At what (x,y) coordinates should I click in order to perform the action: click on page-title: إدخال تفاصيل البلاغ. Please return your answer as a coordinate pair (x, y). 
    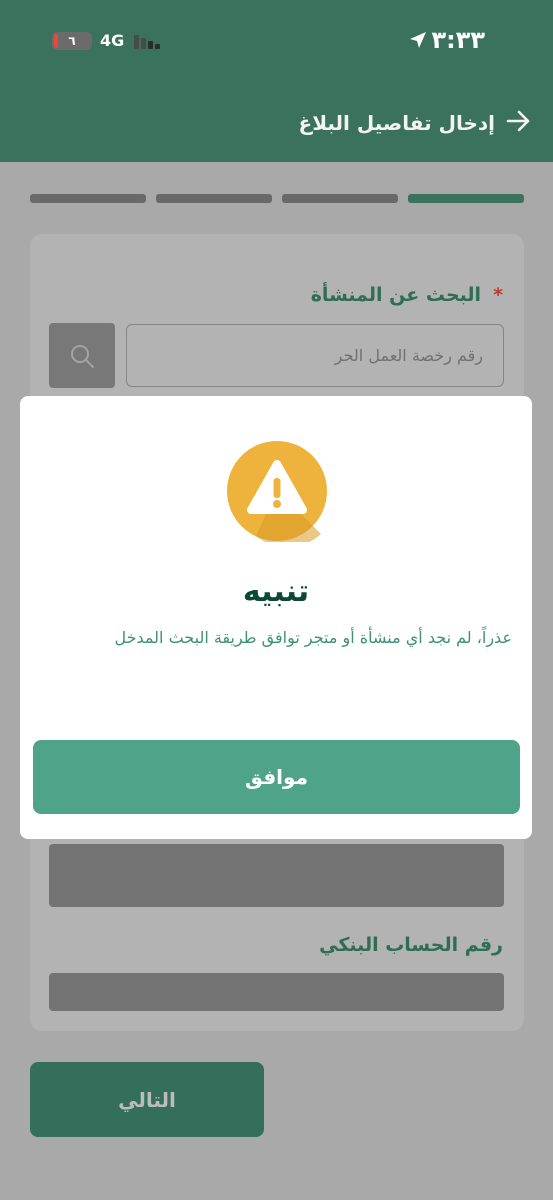
    Looking at the image, I should click on (396, 123).